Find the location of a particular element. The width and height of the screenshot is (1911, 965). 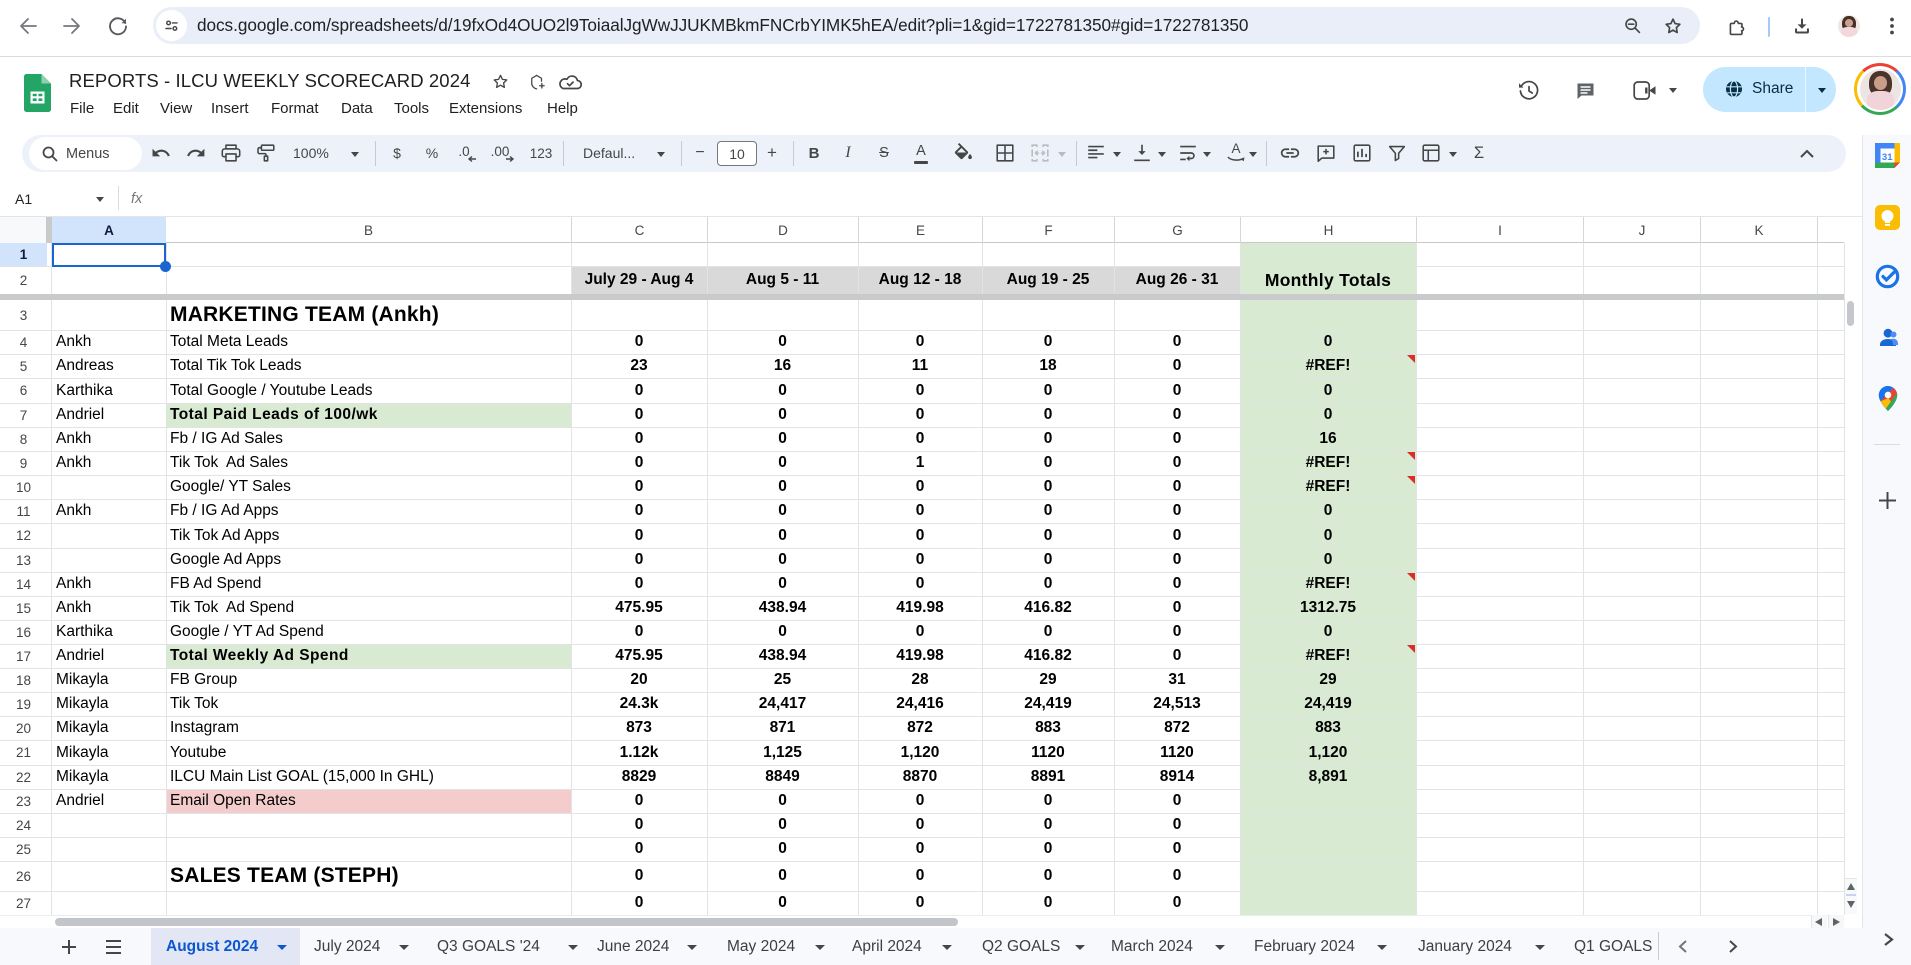

svg-text: 31 is located at coordinates (1887, 157).